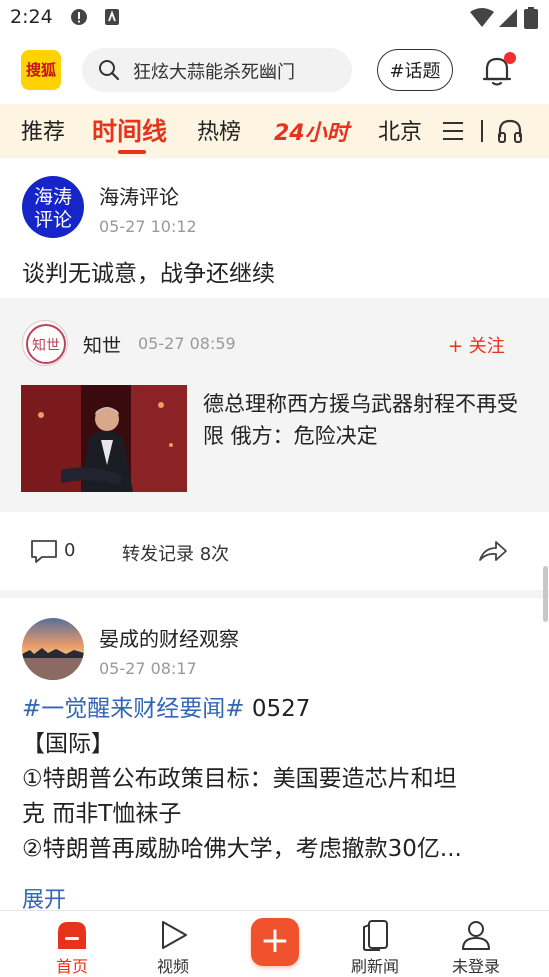  I want to click on cards-icon, so click(375, 935).